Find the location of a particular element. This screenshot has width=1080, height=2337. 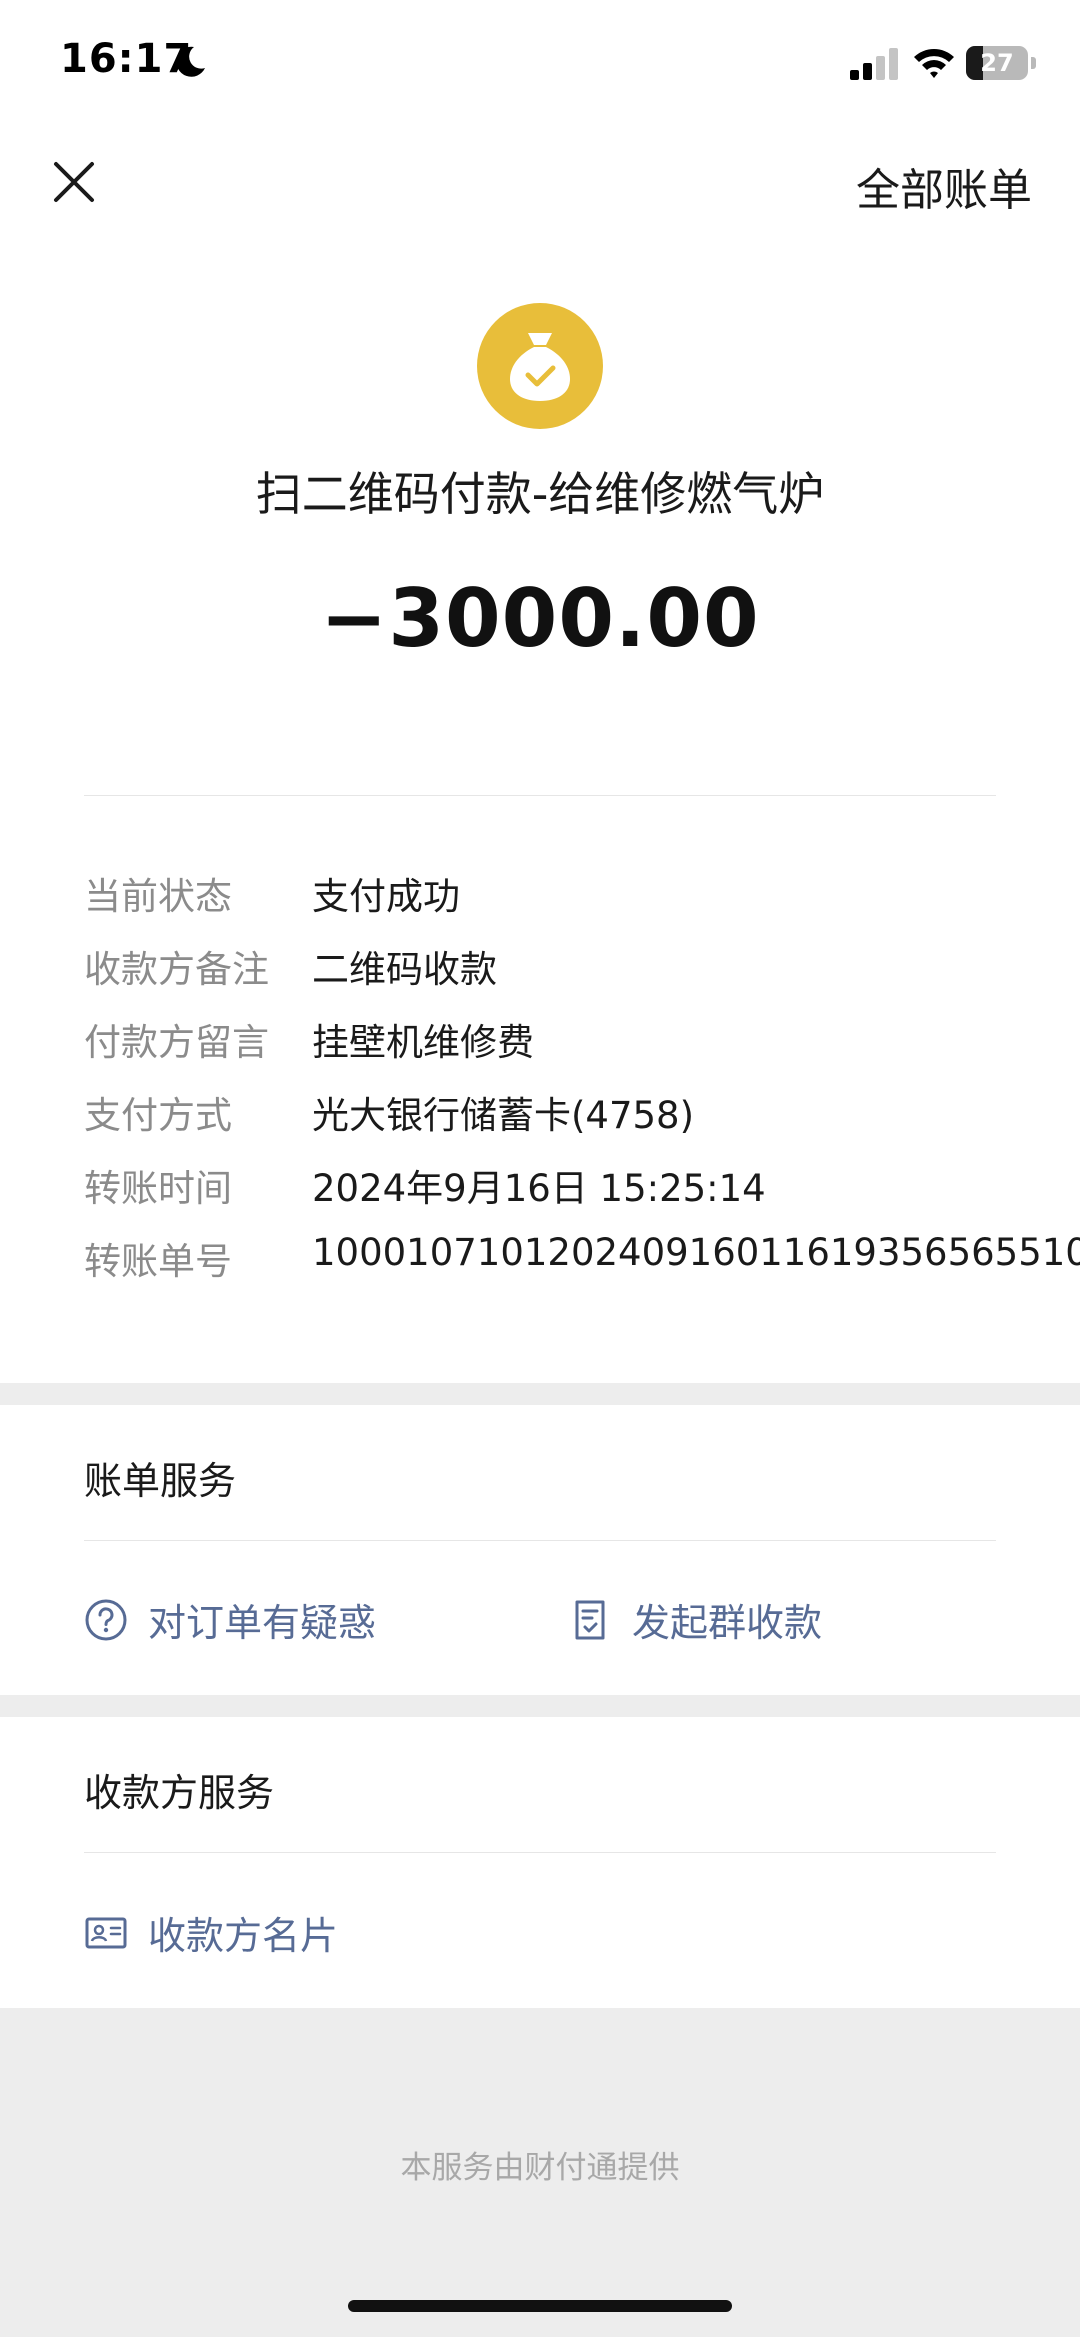

detail-value: 光大银行储蓄卡(4758) is located at coordinates (503, 1115).